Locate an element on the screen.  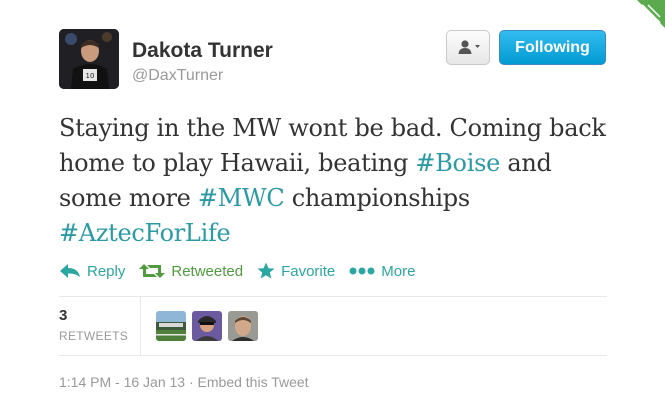
favorite-button: Favorite is located at coordinates (296, 271).